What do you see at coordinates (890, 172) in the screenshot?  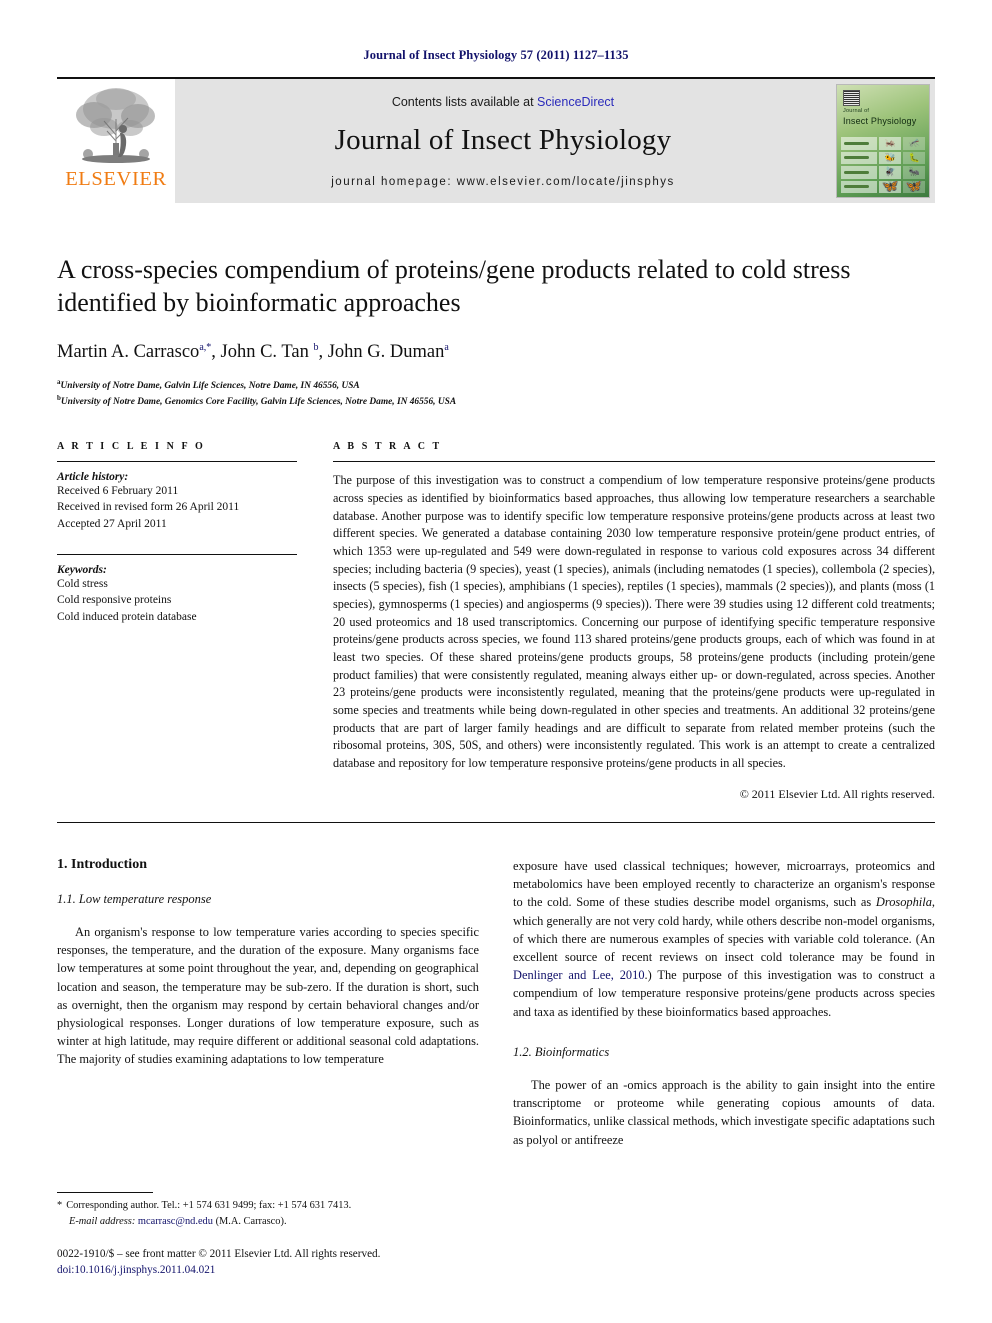 I see `cover-cell: 🪰` at bounding box center [890, 172].